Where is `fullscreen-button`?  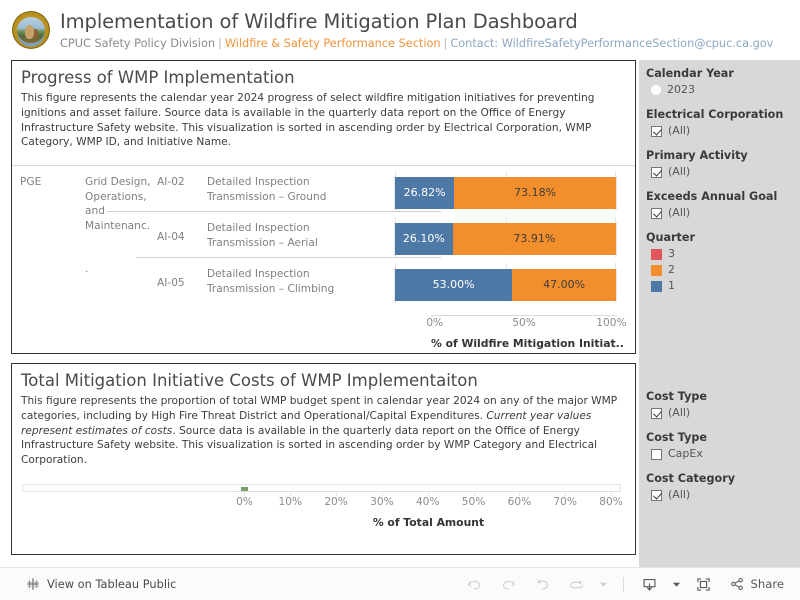 fullscreen-button is located at coordinates (704, 584).